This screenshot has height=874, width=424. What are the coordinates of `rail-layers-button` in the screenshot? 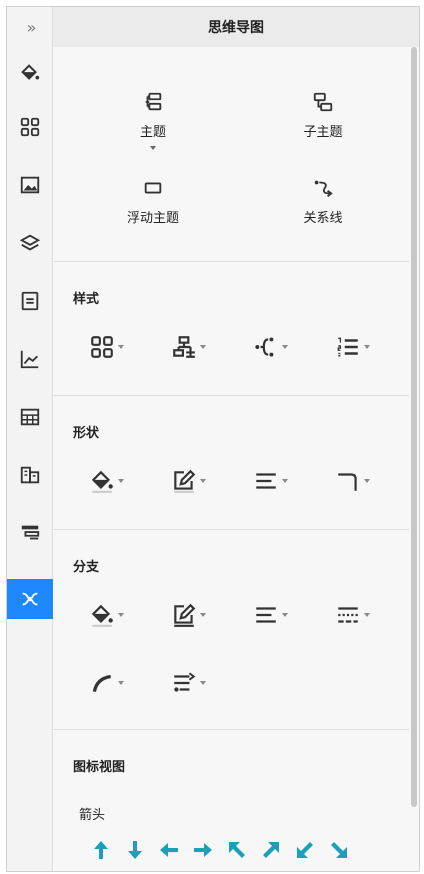 It's located at (30, 243).